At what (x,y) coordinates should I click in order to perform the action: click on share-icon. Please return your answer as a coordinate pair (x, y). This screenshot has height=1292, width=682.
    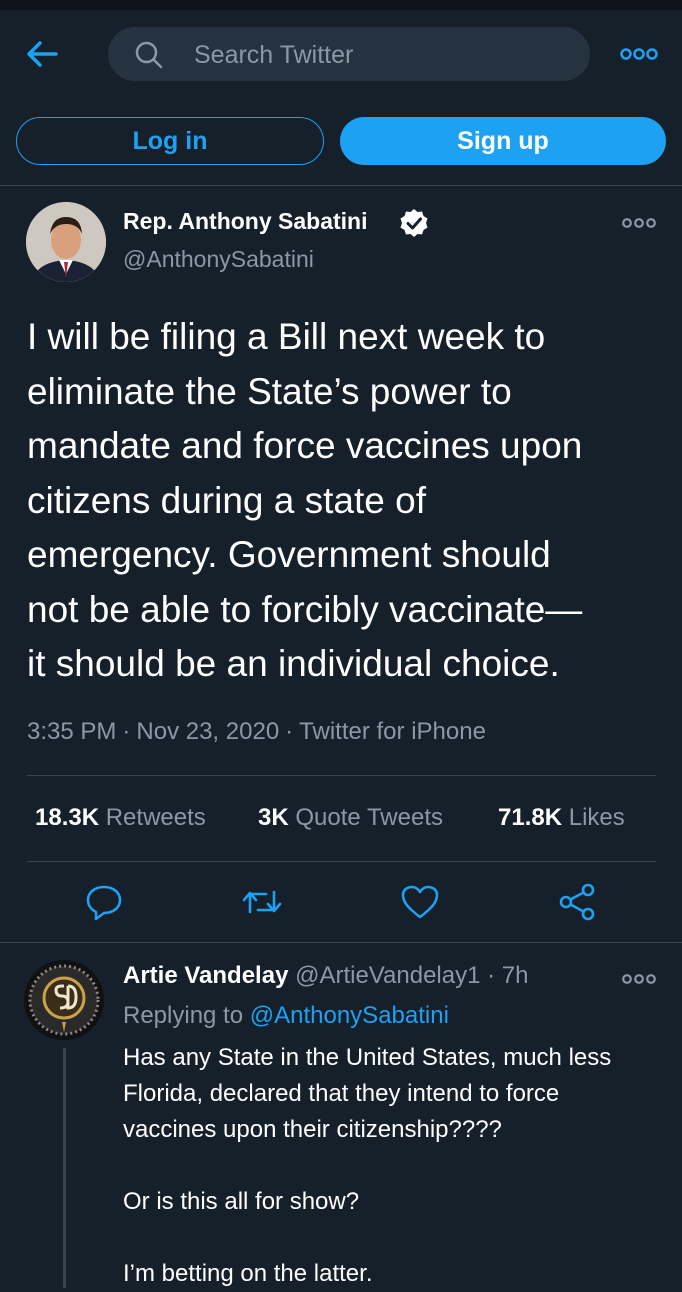
    Looking at the image, I should click on (577, 902).